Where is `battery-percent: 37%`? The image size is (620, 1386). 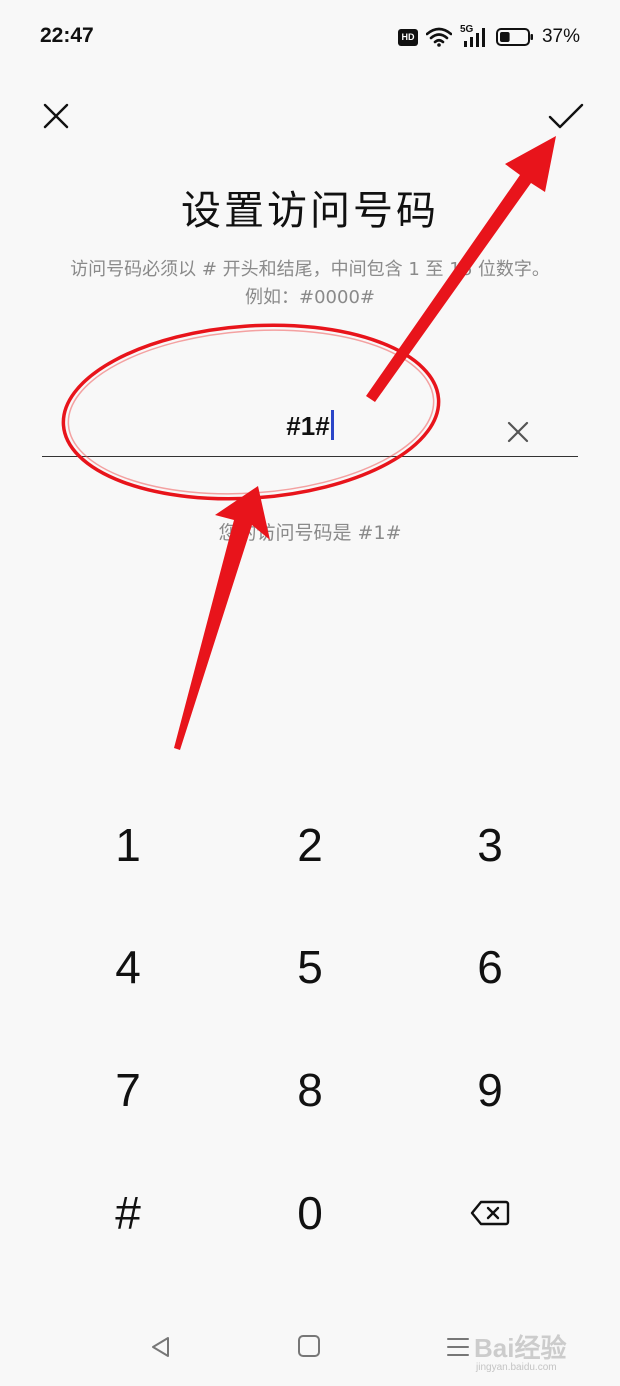 battery-percent: 37% is located at coordinates (560, 36).